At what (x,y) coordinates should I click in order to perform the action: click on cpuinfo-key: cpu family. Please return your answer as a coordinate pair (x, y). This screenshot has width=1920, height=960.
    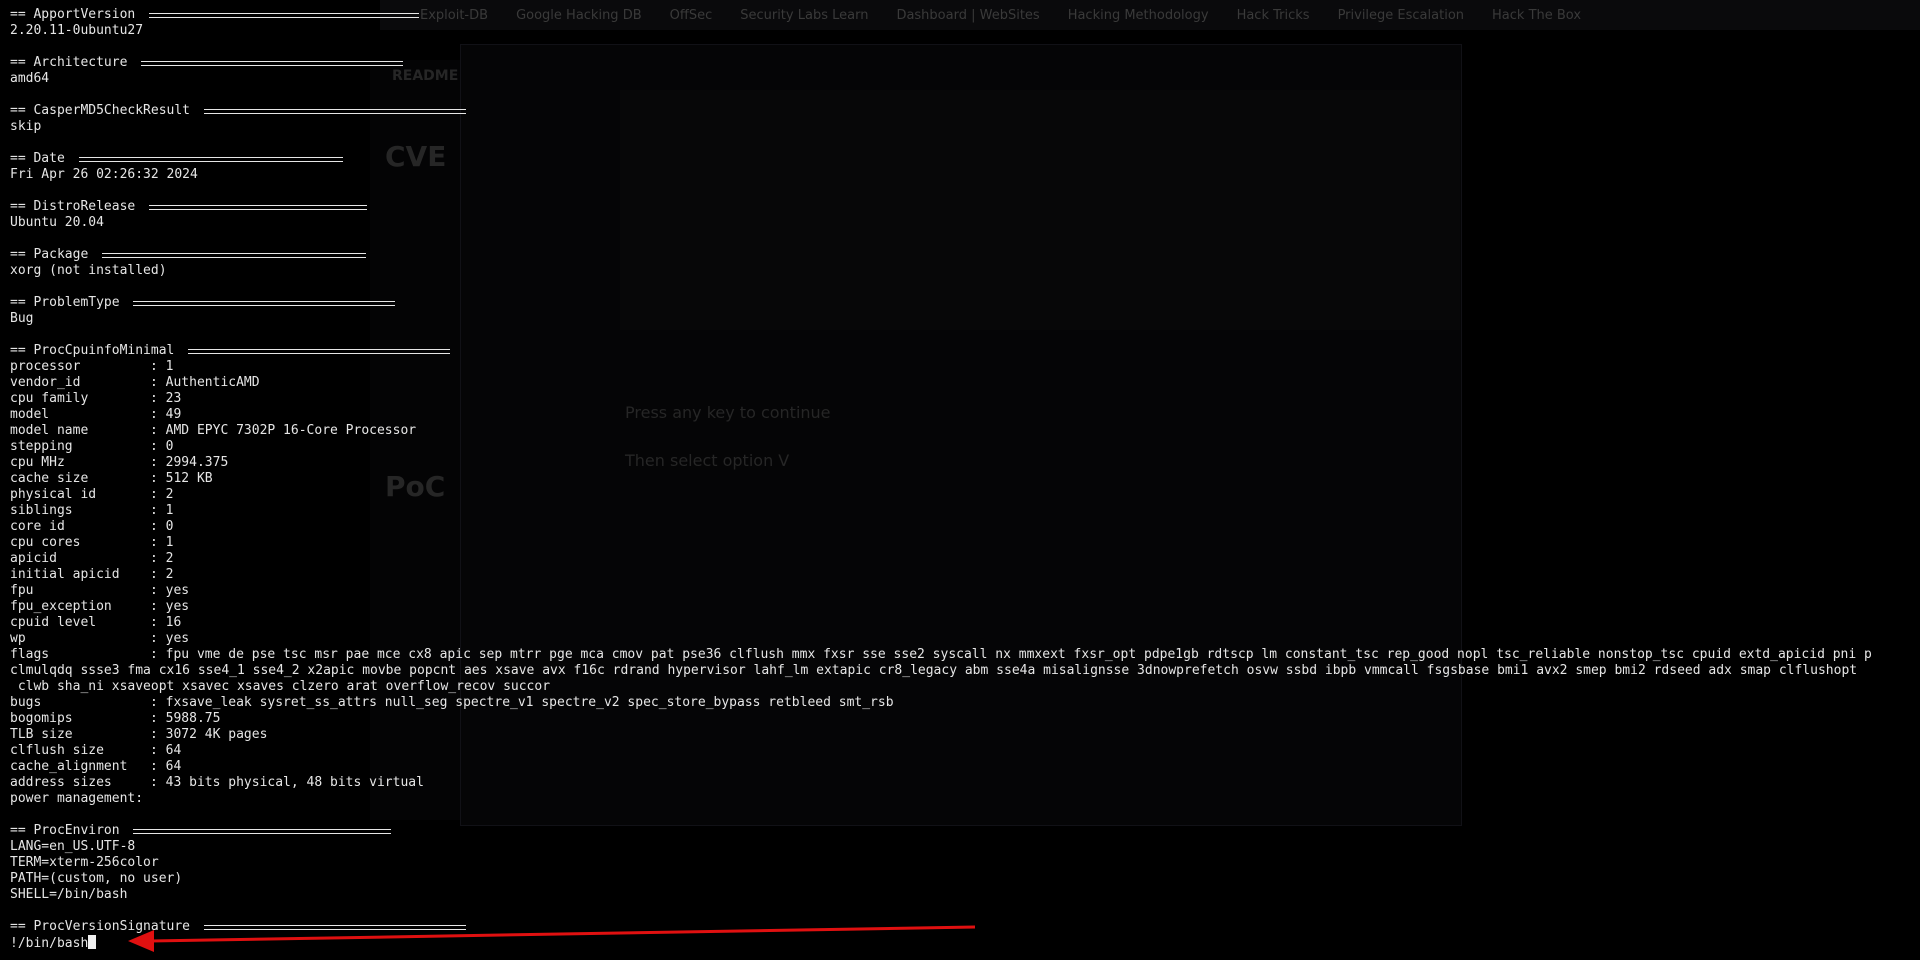
    Looking at the image, I should click on (49, 398).